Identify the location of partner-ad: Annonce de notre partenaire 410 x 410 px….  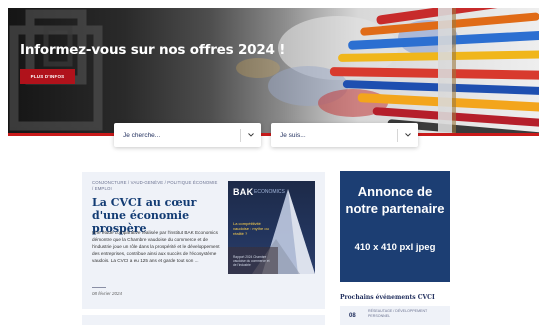
(395, 226).